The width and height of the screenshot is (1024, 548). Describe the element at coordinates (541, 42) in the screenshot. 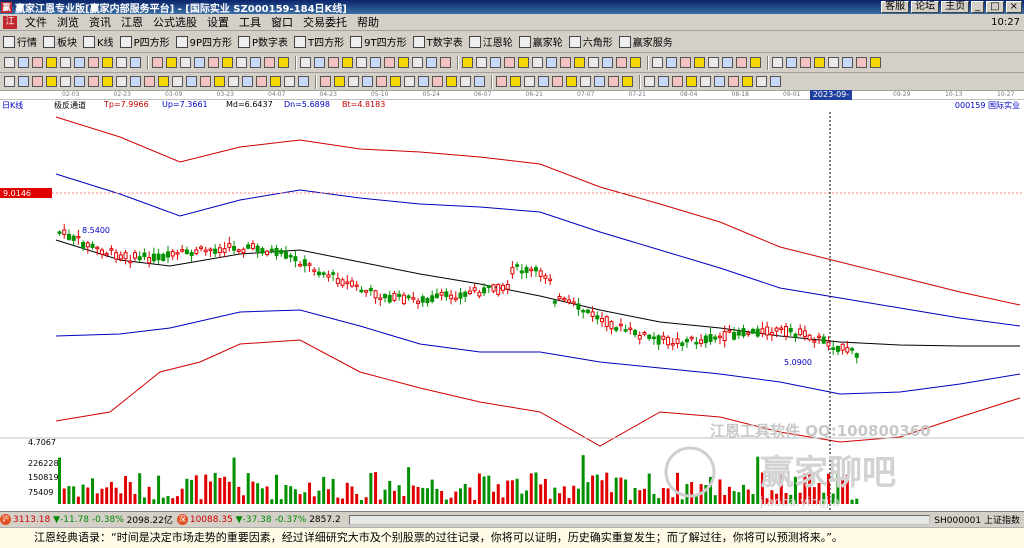

I see `toolbar-button-10: 赢家轮` at that location.